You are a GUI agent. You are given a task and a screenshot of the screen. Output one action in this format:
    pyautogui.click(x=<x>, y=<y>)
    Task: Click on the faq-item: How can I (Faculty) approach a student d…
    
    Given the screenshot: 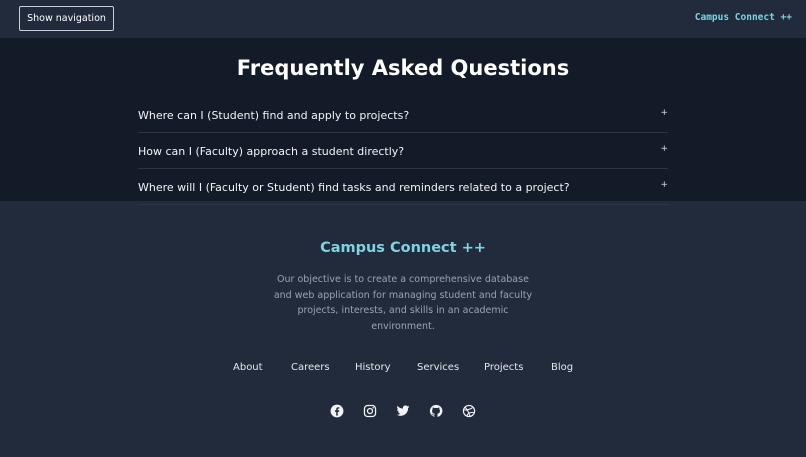 What is the action you would take?
    pyautogui.click(x=403, y=151)
    